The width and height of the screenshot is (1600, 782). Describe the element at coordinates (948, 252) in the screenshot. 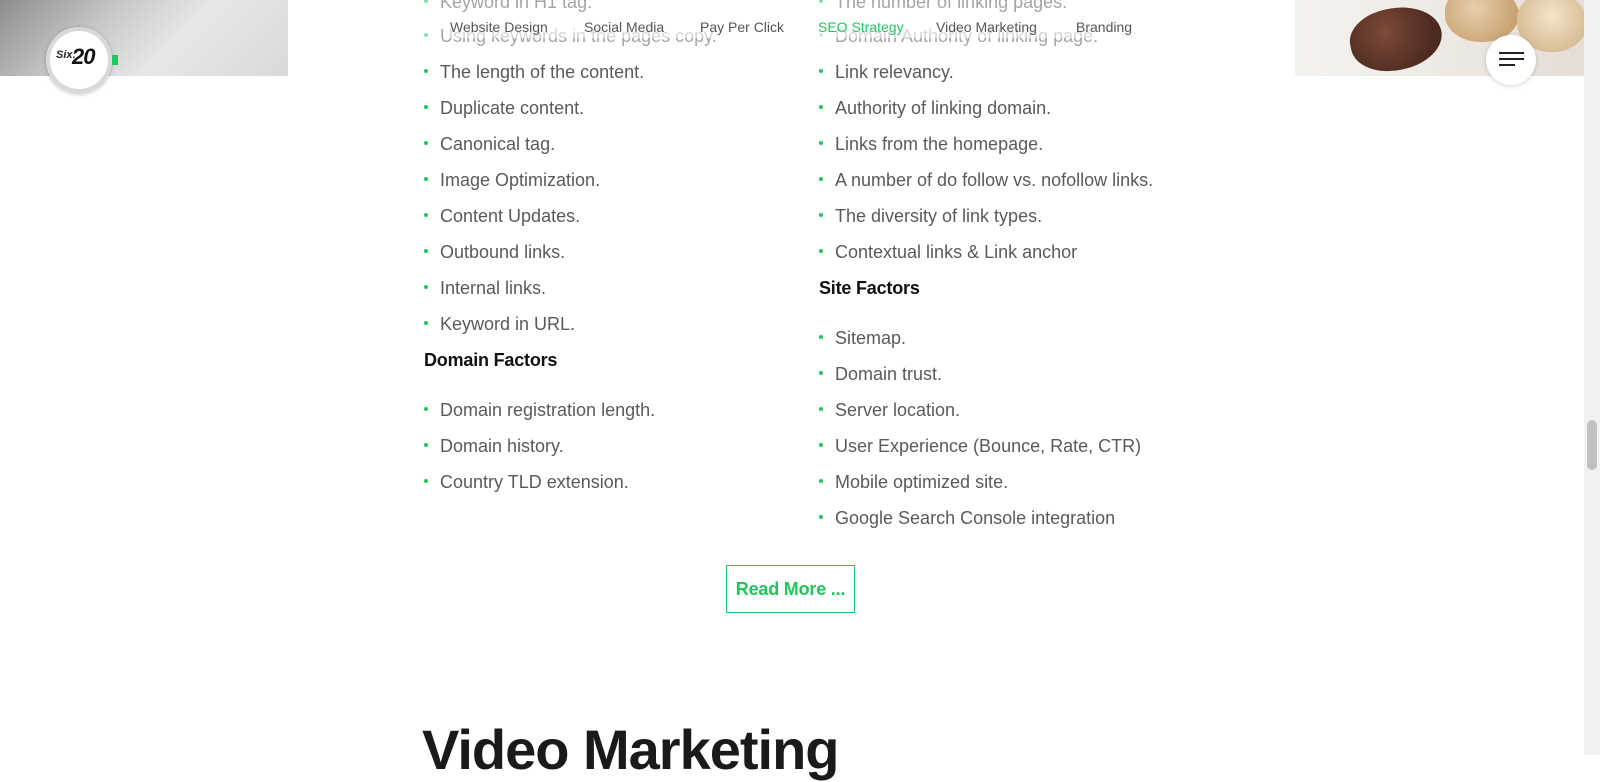

I see `list-item: Contextual links & Link anchor` at that location.